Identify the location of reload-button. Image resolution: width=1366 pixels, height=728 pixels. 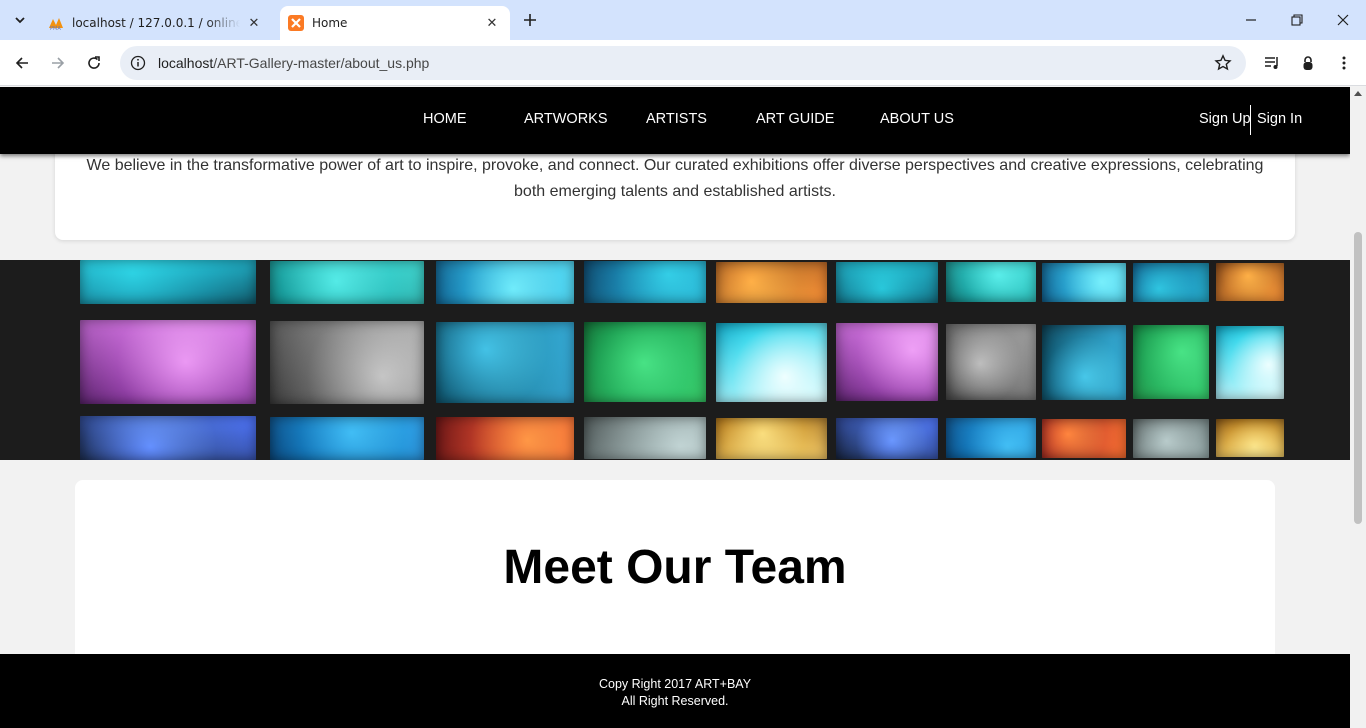
(94, 63).